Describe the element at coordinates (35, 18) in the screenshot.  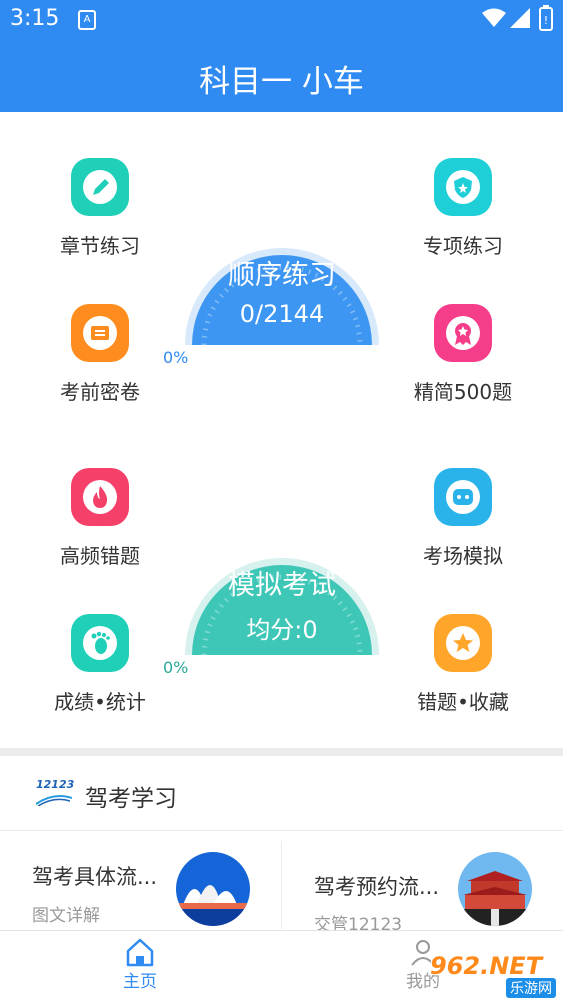
I see `status-time: 3:15` at that location.